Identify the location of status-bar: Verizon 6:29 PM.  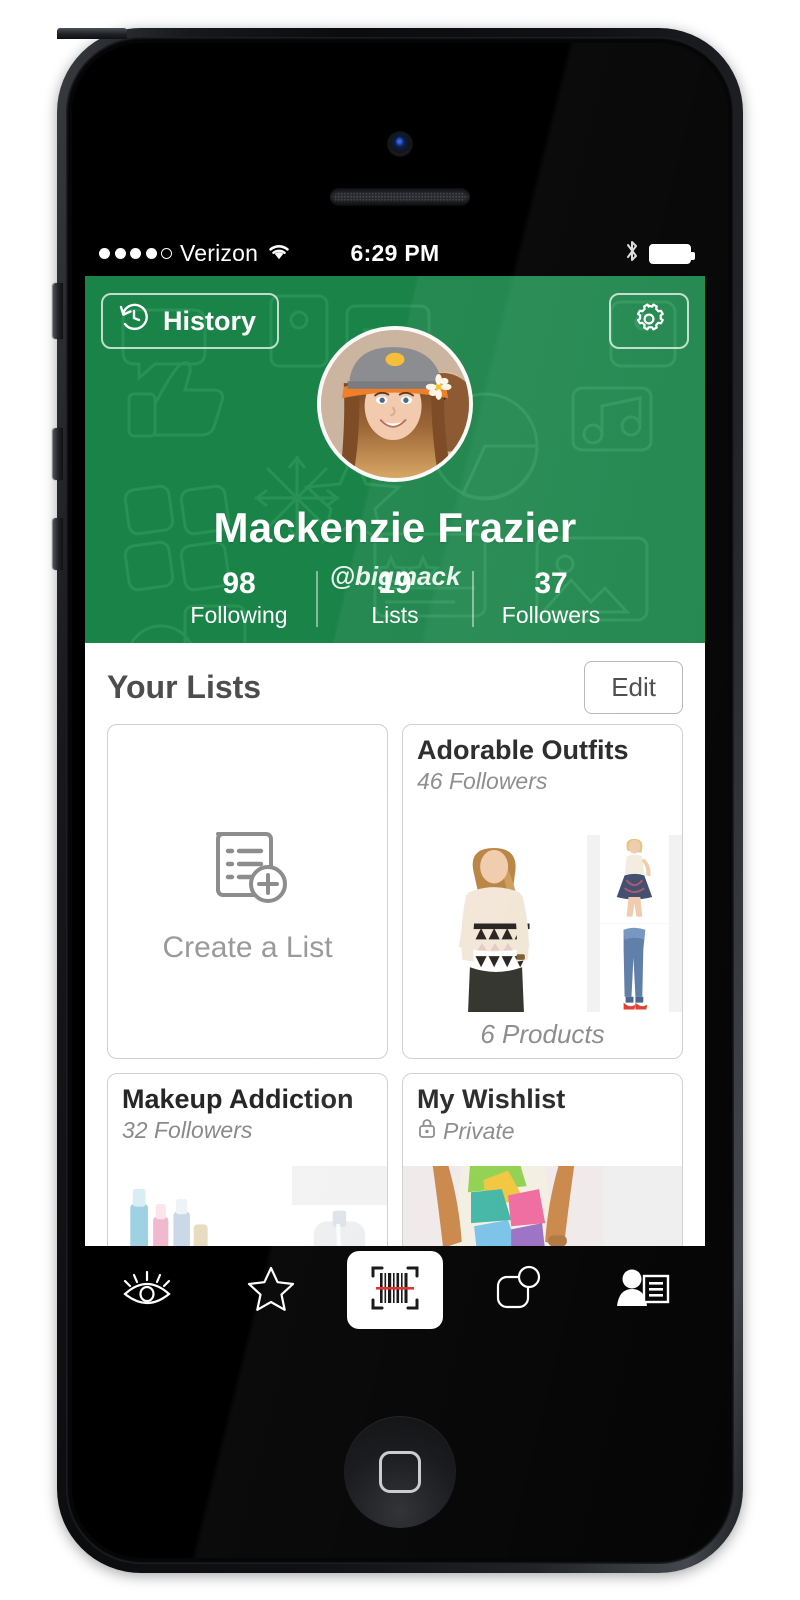
(395, 253).